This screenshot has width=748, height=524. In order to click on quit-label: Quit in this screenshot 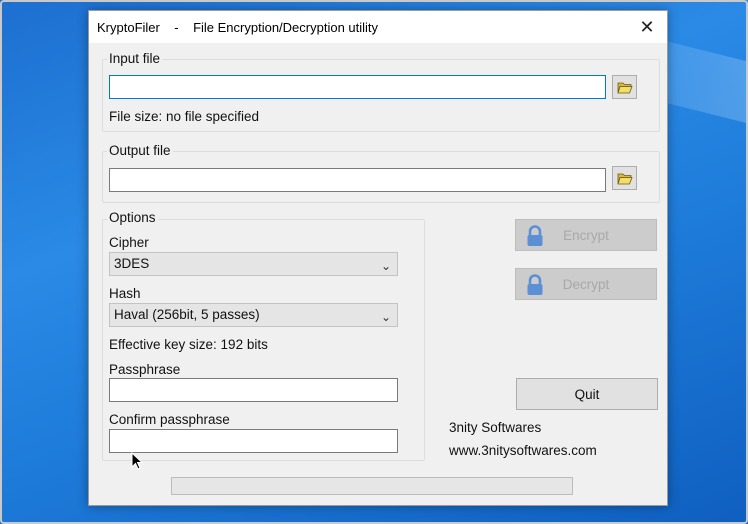, I will do `click(587, 394)`.